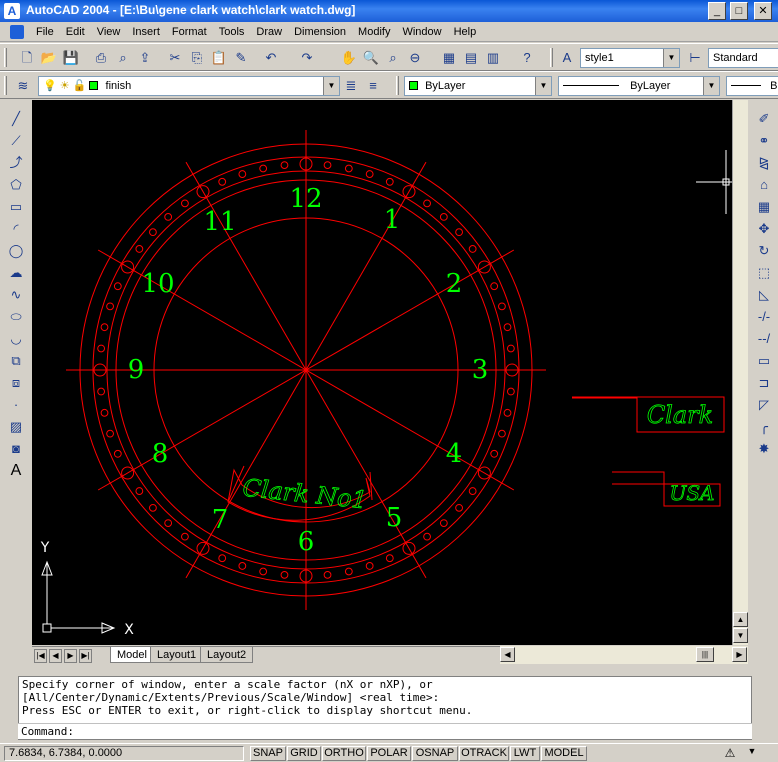  Describe the element at coordinates (16, 339) in the screenshot. I see `ellipse-arc-icon: ◡` at that location.